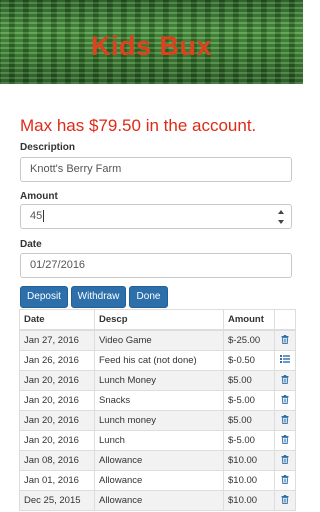 This screenshot has width=320, height=512. I want to click on header-action, so click(285, 320).